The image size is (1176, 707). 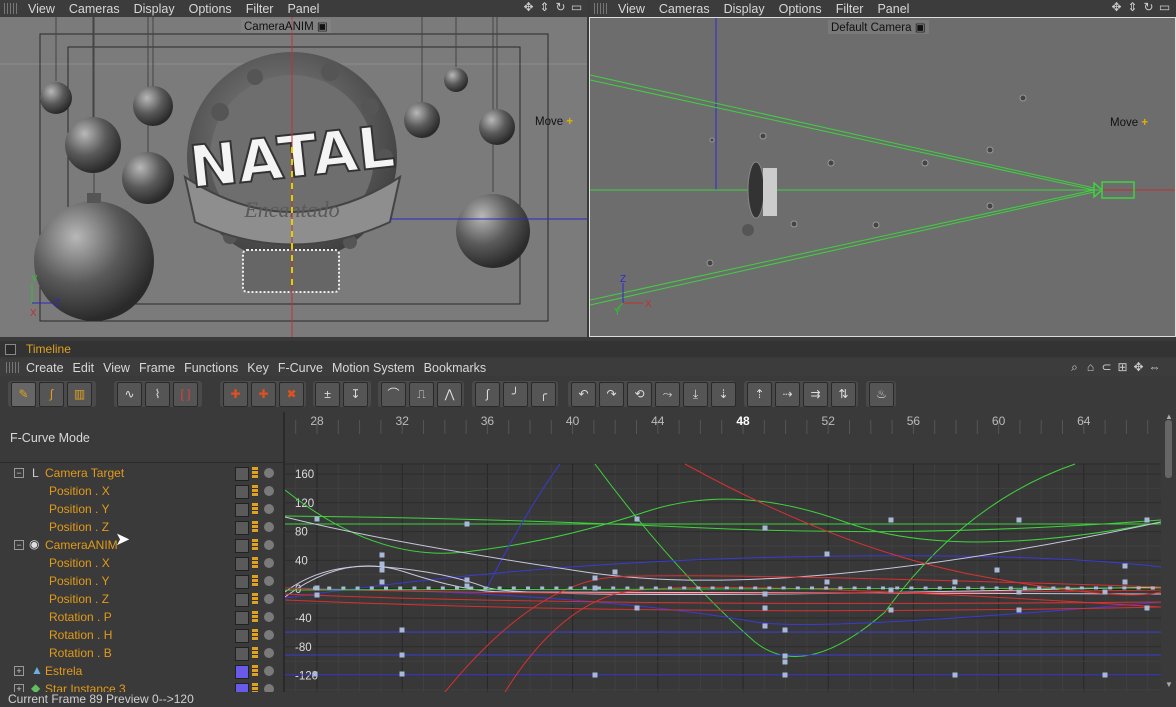 What do you see at coordinates (449, 394) in the screenshot?
I see `spline-linear-button: ⋀` at bounding box center [449, 394].